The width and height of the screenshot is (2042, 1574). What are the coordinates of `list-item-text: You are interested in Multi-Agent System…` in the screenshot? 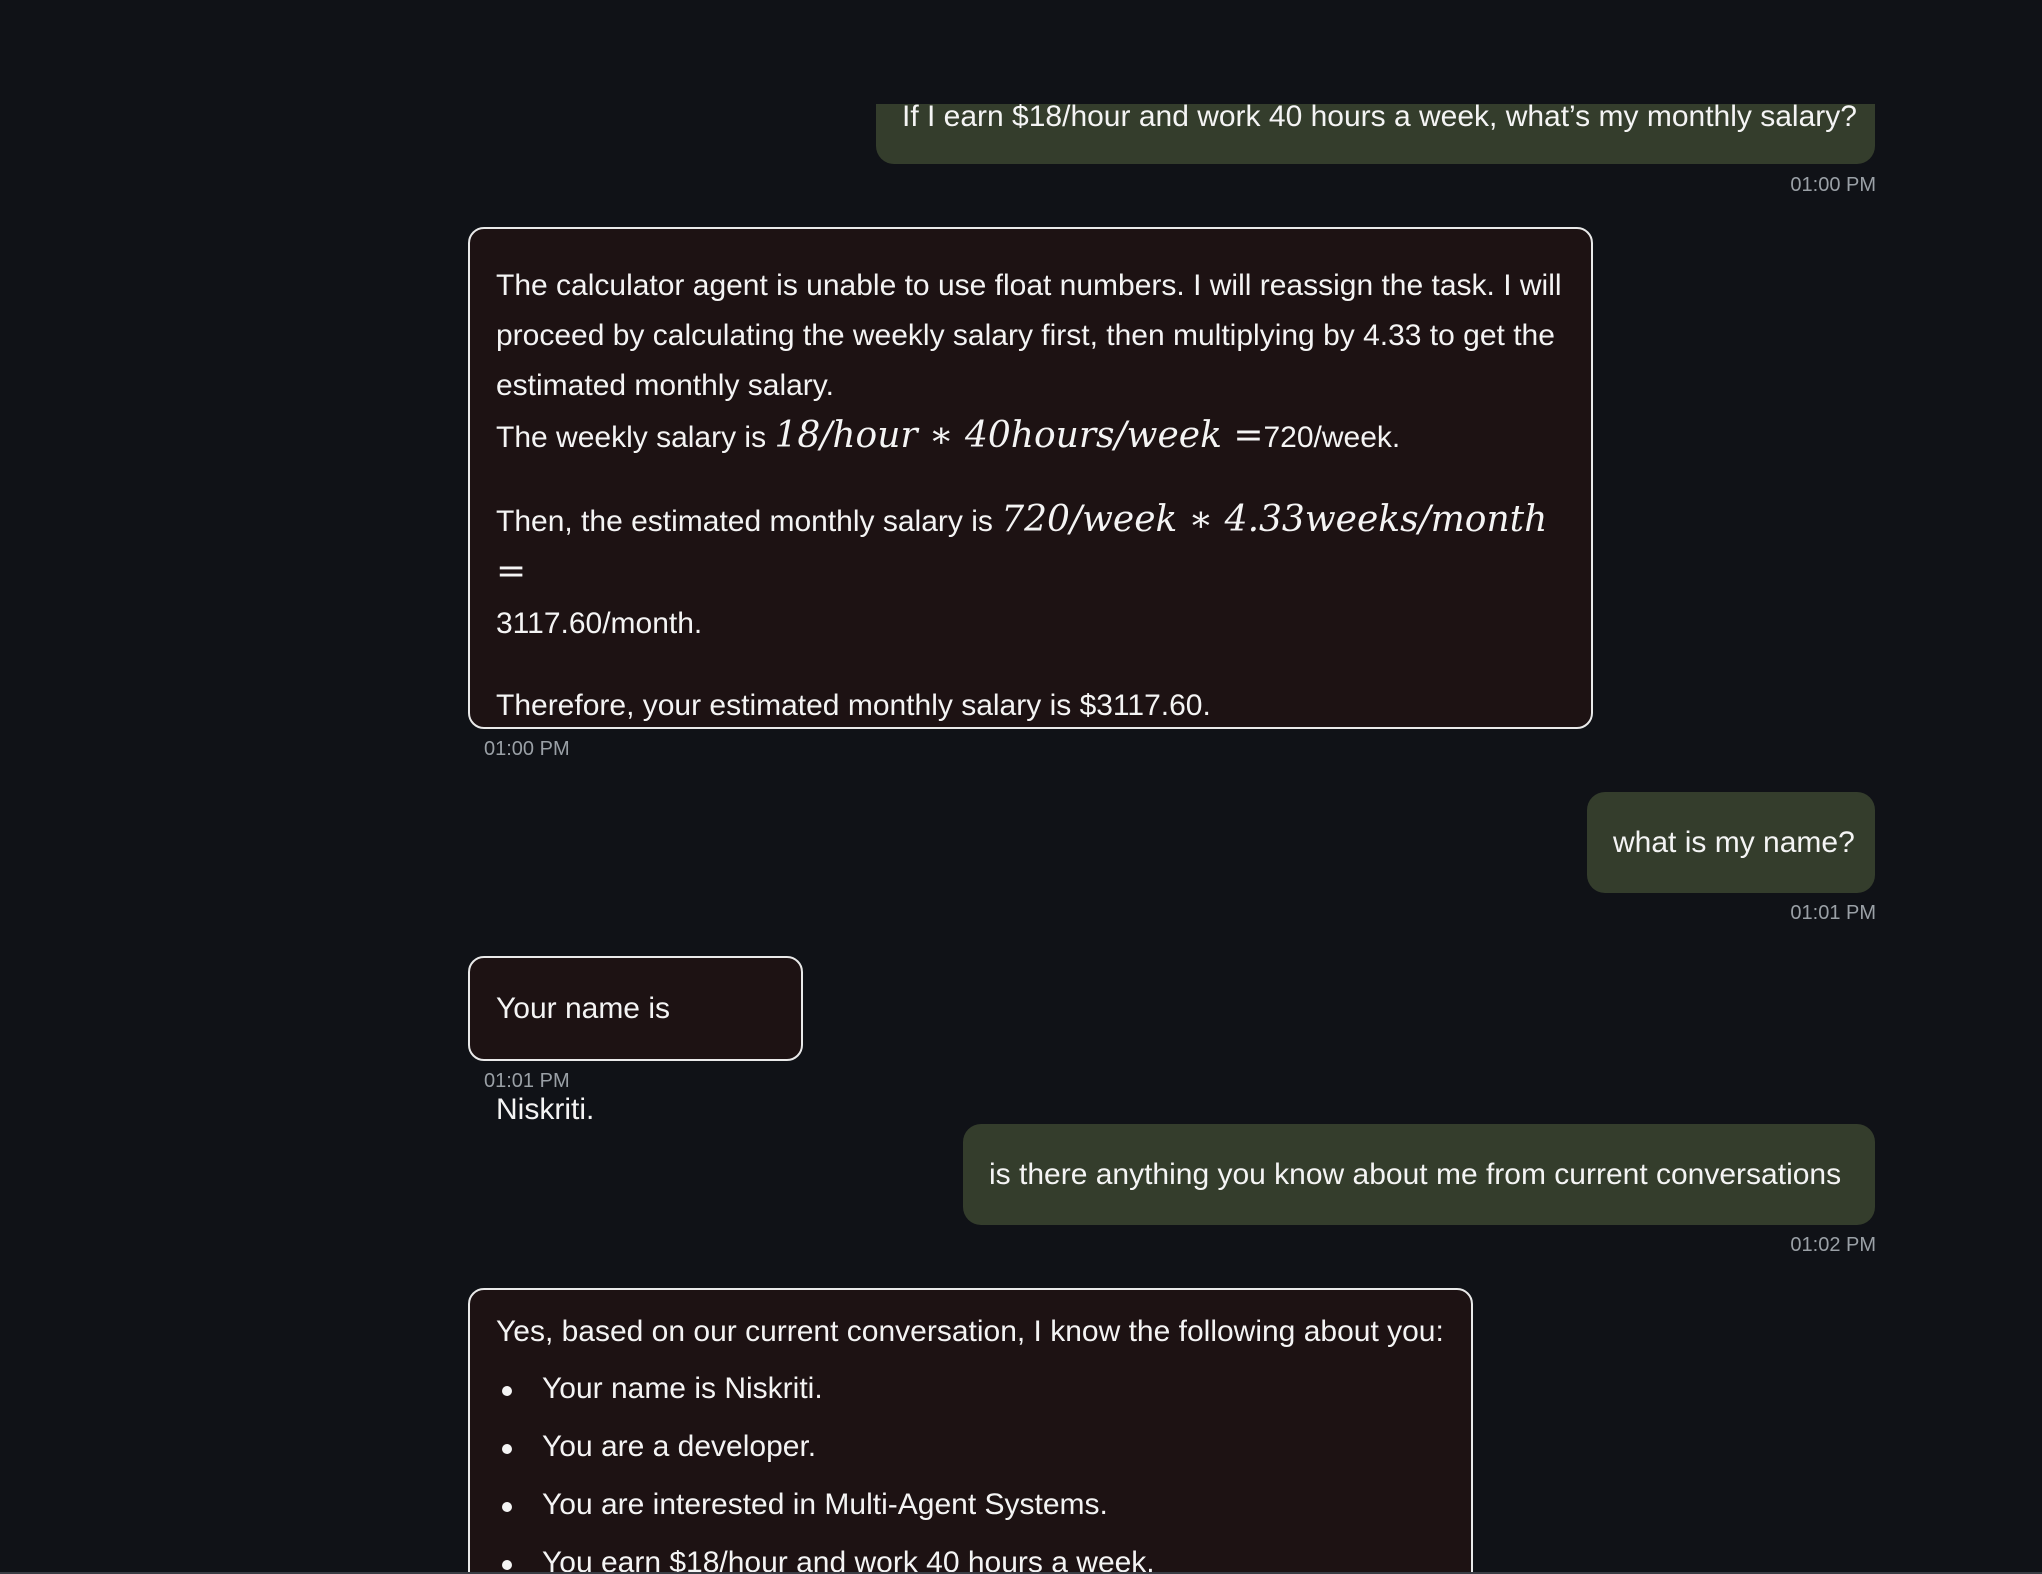 It's located at (825, 1504).